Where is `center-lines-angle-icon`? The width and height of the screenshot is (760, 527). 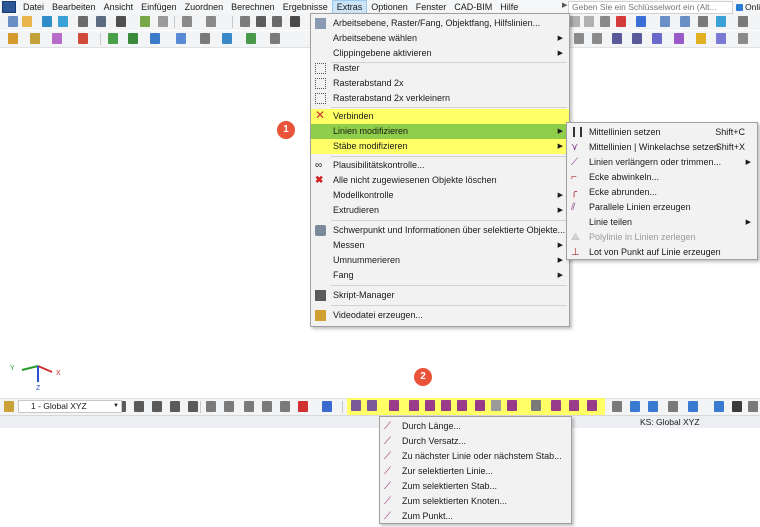
center-lines-angle-icon is located at coordinates (372, 405).